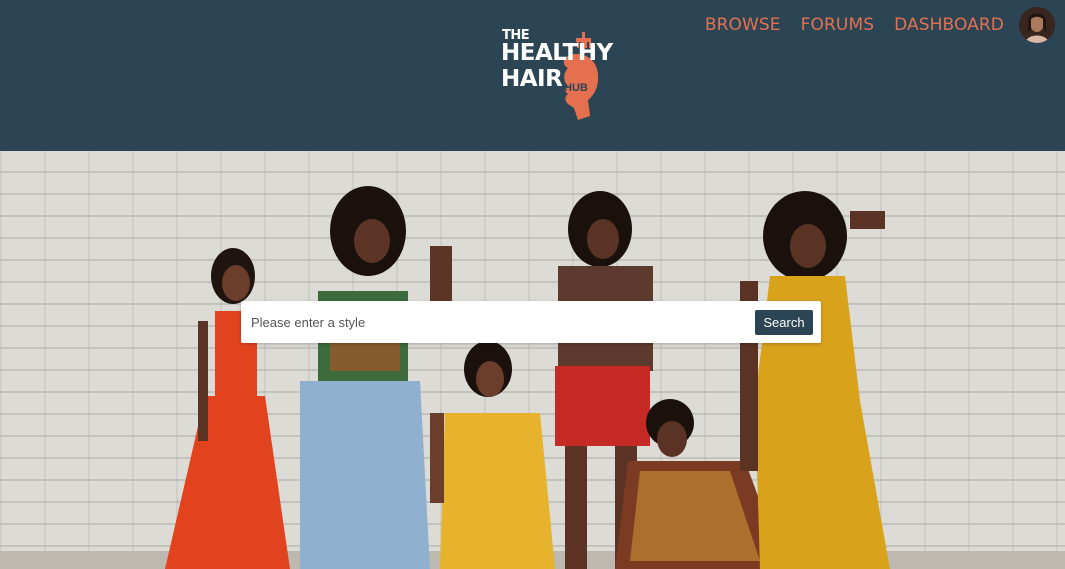 The image size is (1065, 569). I want to click on person-yellow-jumpsuit, so click(815, 380).